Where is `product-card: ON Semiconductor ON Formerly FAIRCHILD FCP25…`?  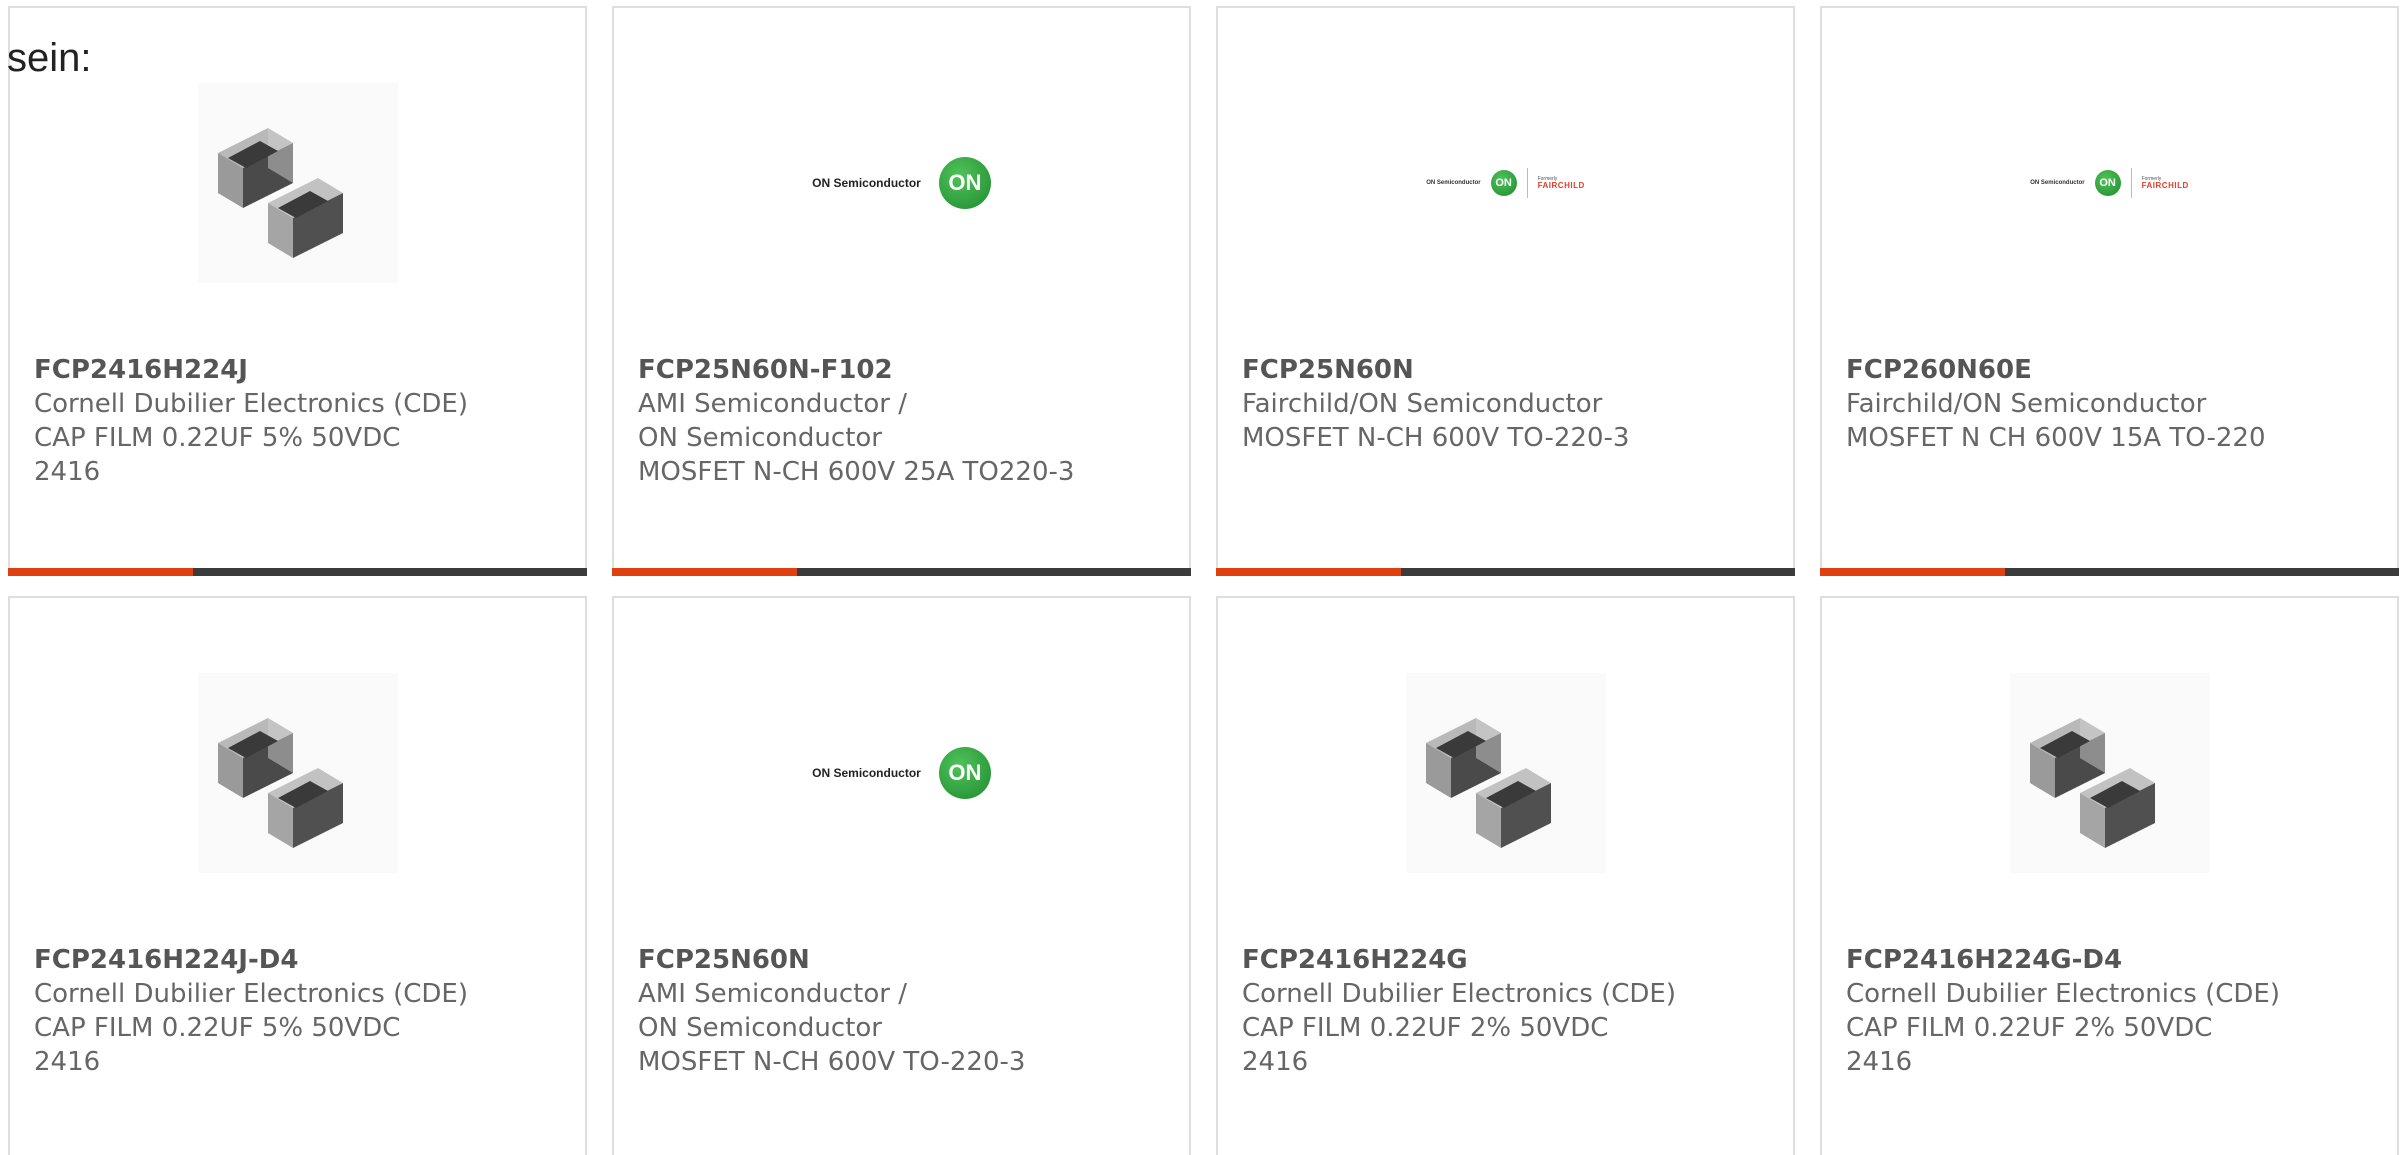 product-card: ON Semiconductor ON Formerly FAIRCHILD FCP25… is located at coordinates (1505, 291).